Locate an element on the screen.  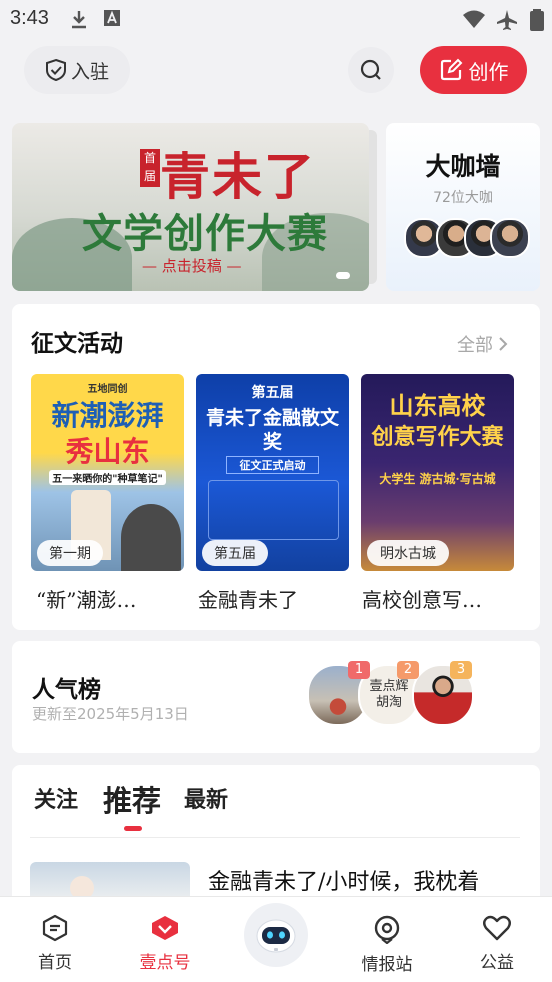
create-button: 创作 is located at coordinates (473, 70).